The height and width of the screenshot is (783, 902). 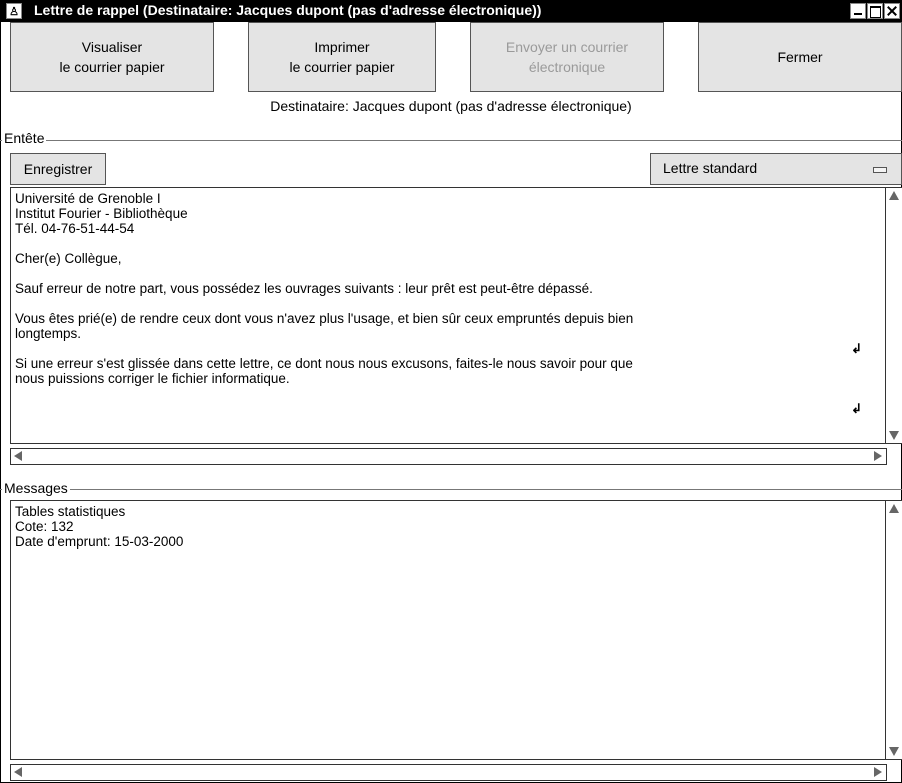 I want to click on maximize-icon, so click(x=875, y=11).